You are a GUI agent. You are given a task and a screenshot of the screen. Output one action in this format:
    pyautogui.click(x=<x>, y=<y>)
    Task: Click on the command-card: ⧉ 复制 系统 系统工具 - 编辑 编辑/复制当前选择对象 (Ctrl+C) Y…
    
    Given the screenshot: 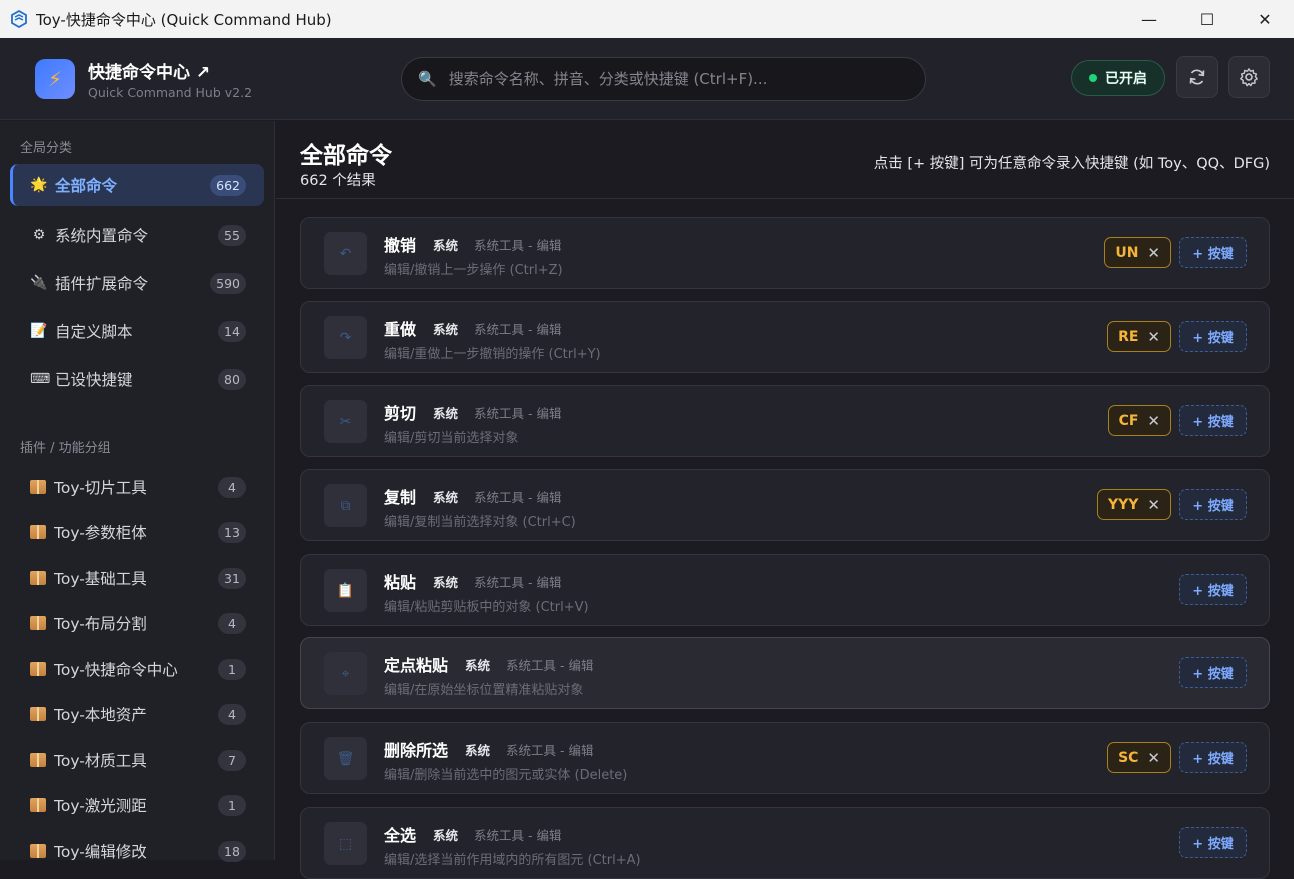 What is the action you would take?
    pyautogui.click(x=785, y=505)
    